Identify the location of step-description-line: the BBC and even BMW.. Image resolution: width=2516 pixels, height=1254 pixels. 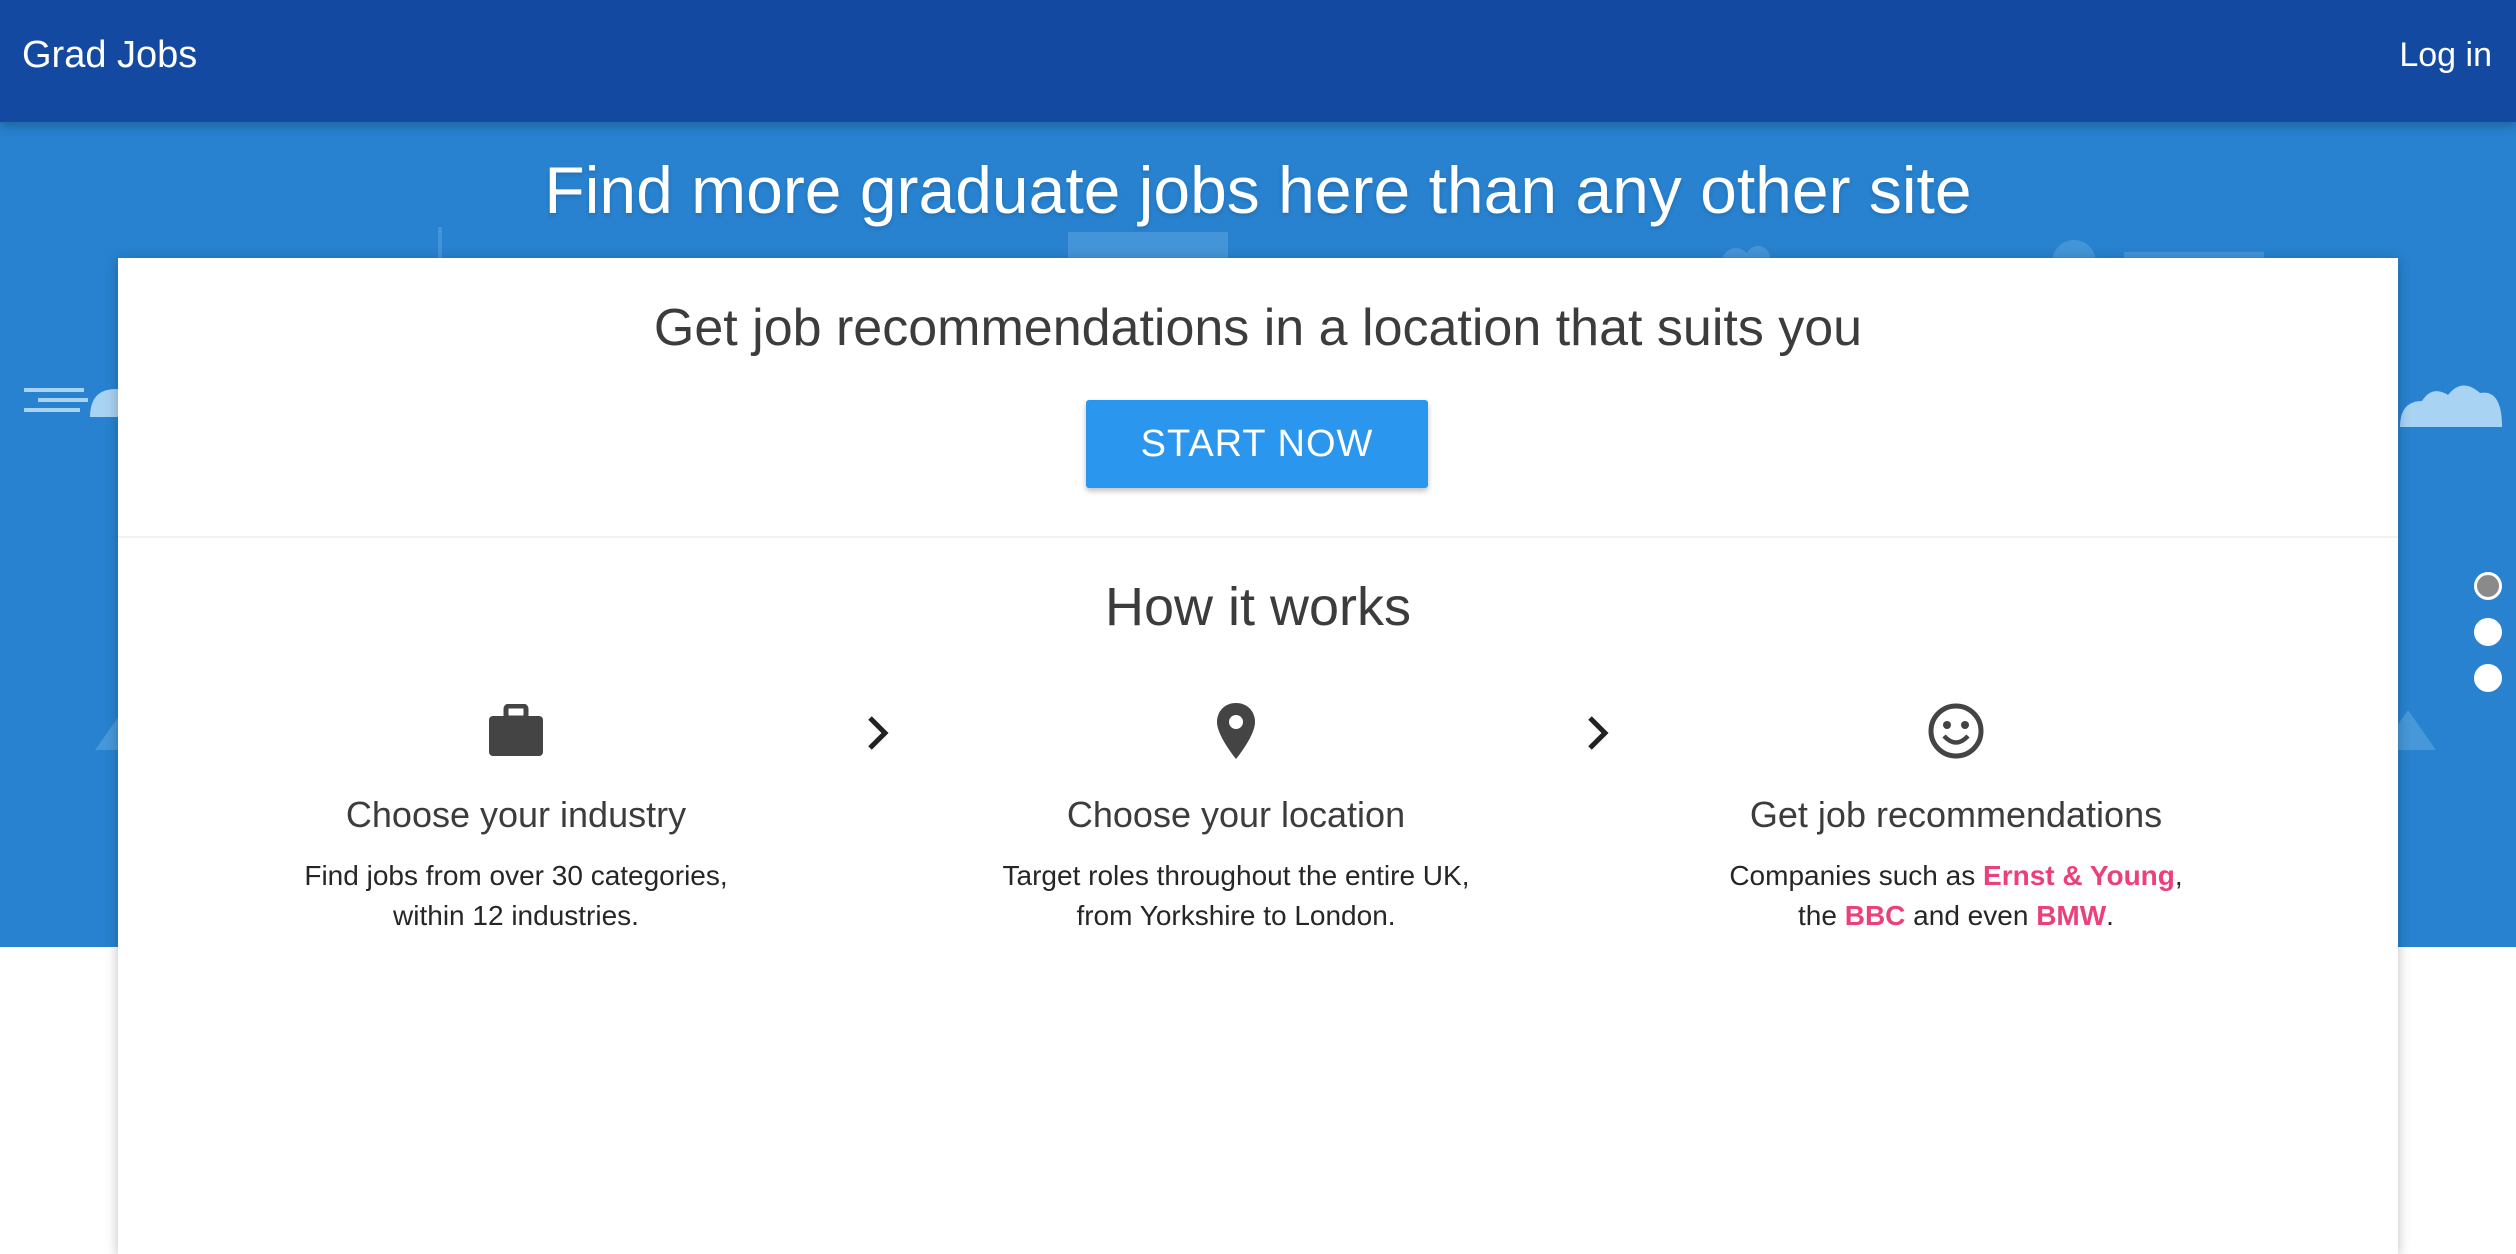
(1956, 916).